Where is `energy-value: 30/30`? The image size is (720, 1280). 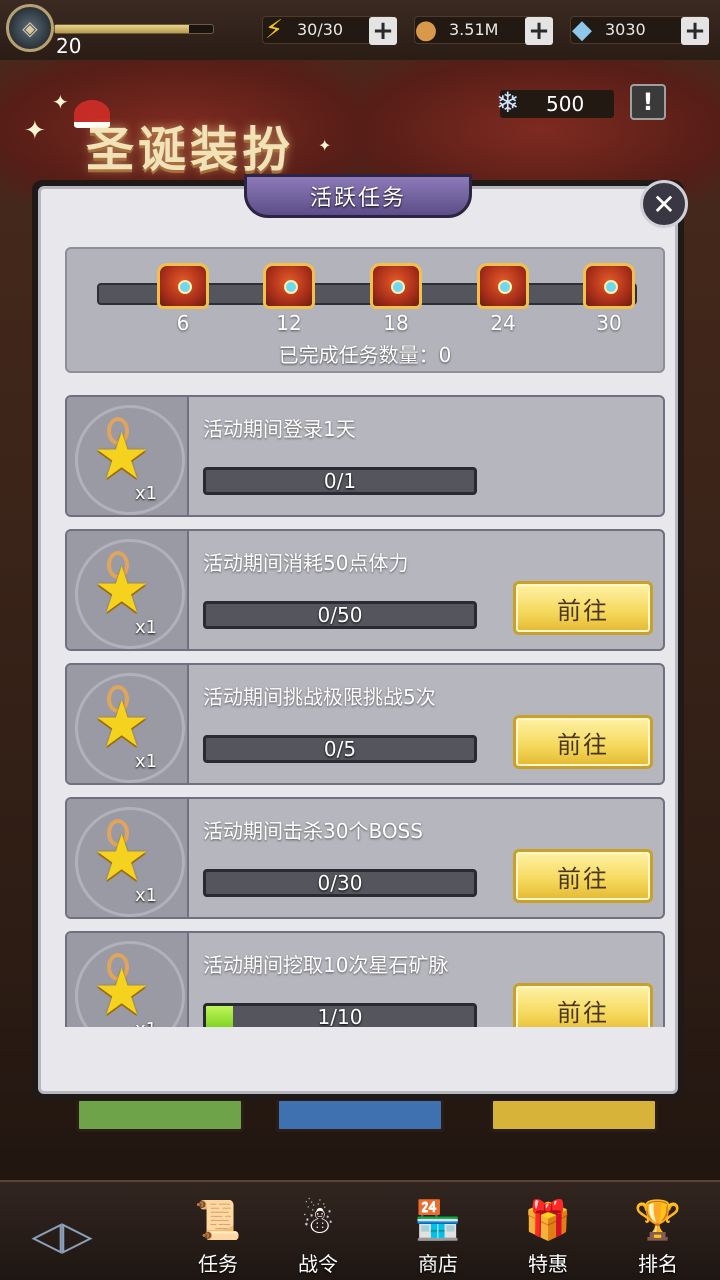
energy-value: 30/30 is located at coordinates (320, 29).